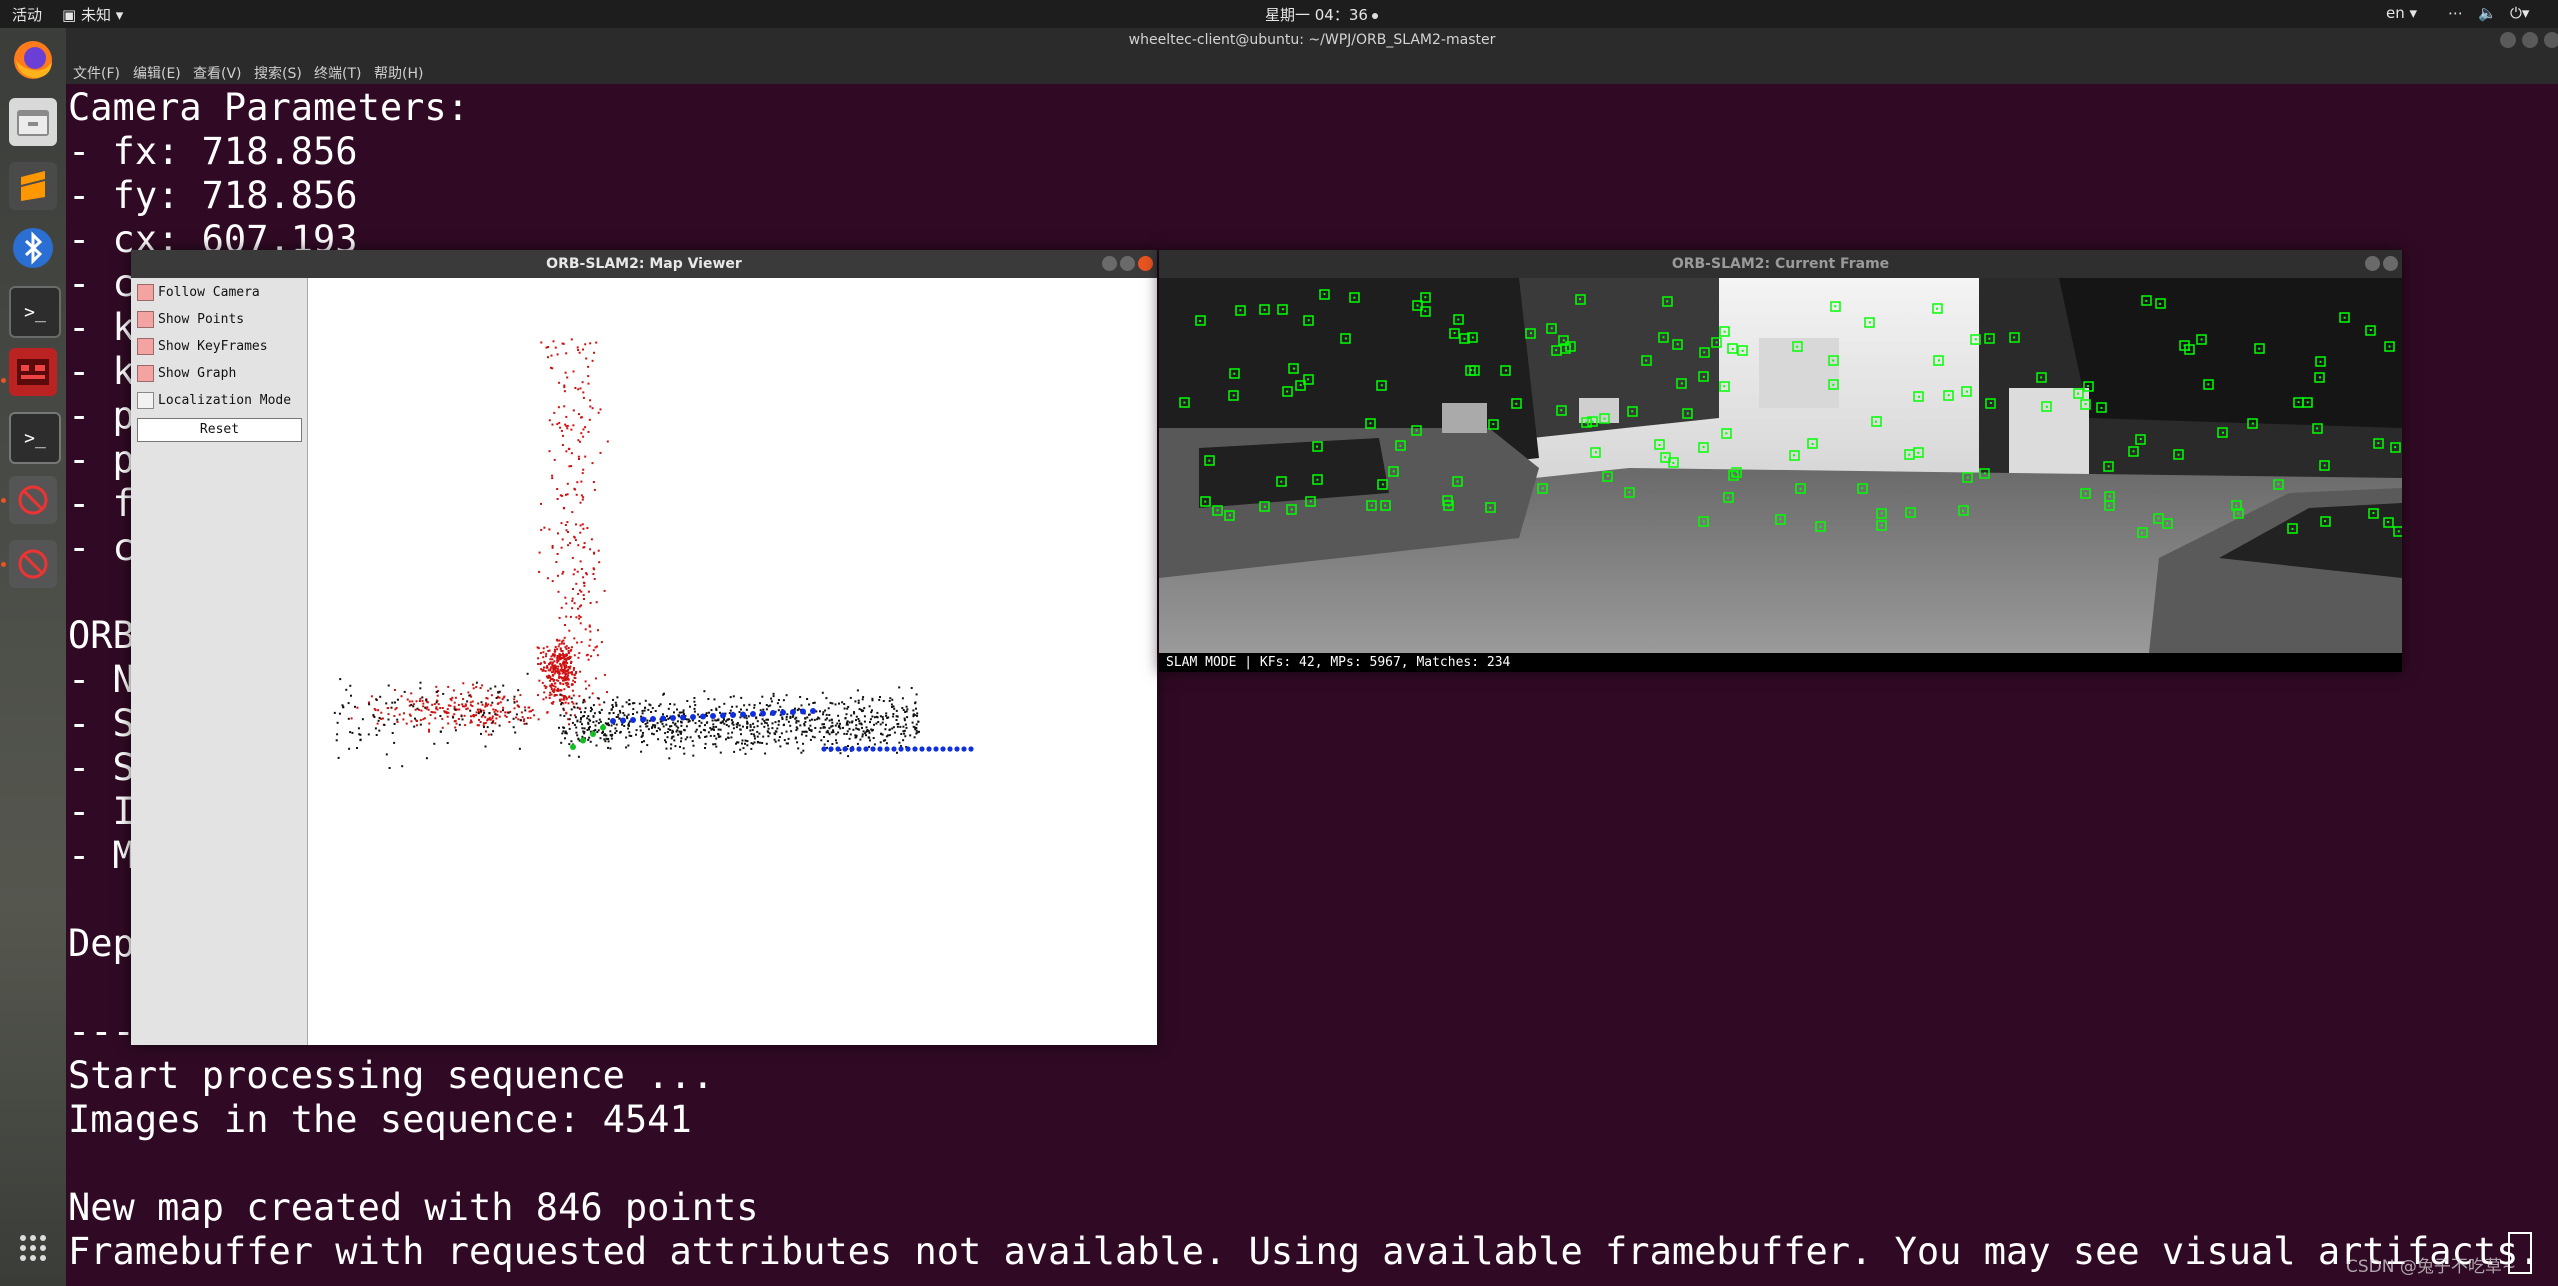  What do you see at coordinates (2519, 13) in the screenshot?
I see `power-icon: ⏻▾` at bounding box center [2519, 13].